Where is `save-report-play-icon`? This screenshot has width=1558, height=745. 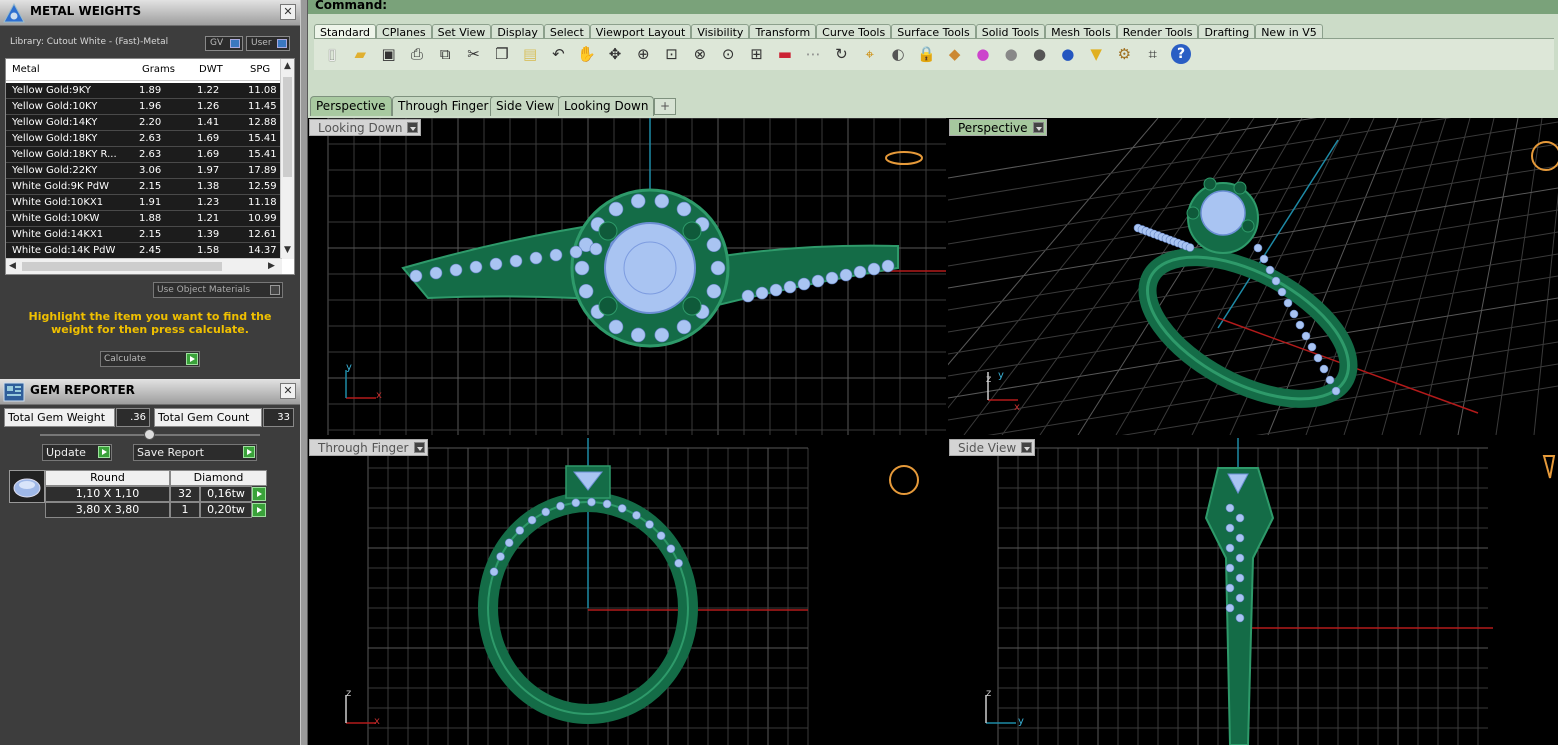 save-report-play-icon is located at coordinates (249, 452).